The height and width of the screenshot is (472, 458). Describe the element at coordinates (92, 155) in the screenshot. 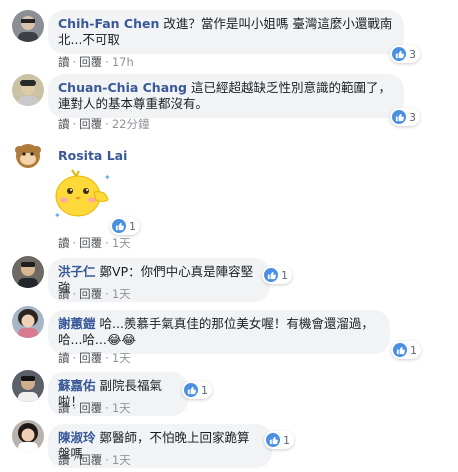

I see `comment-author: Rosita Lai` at that location.